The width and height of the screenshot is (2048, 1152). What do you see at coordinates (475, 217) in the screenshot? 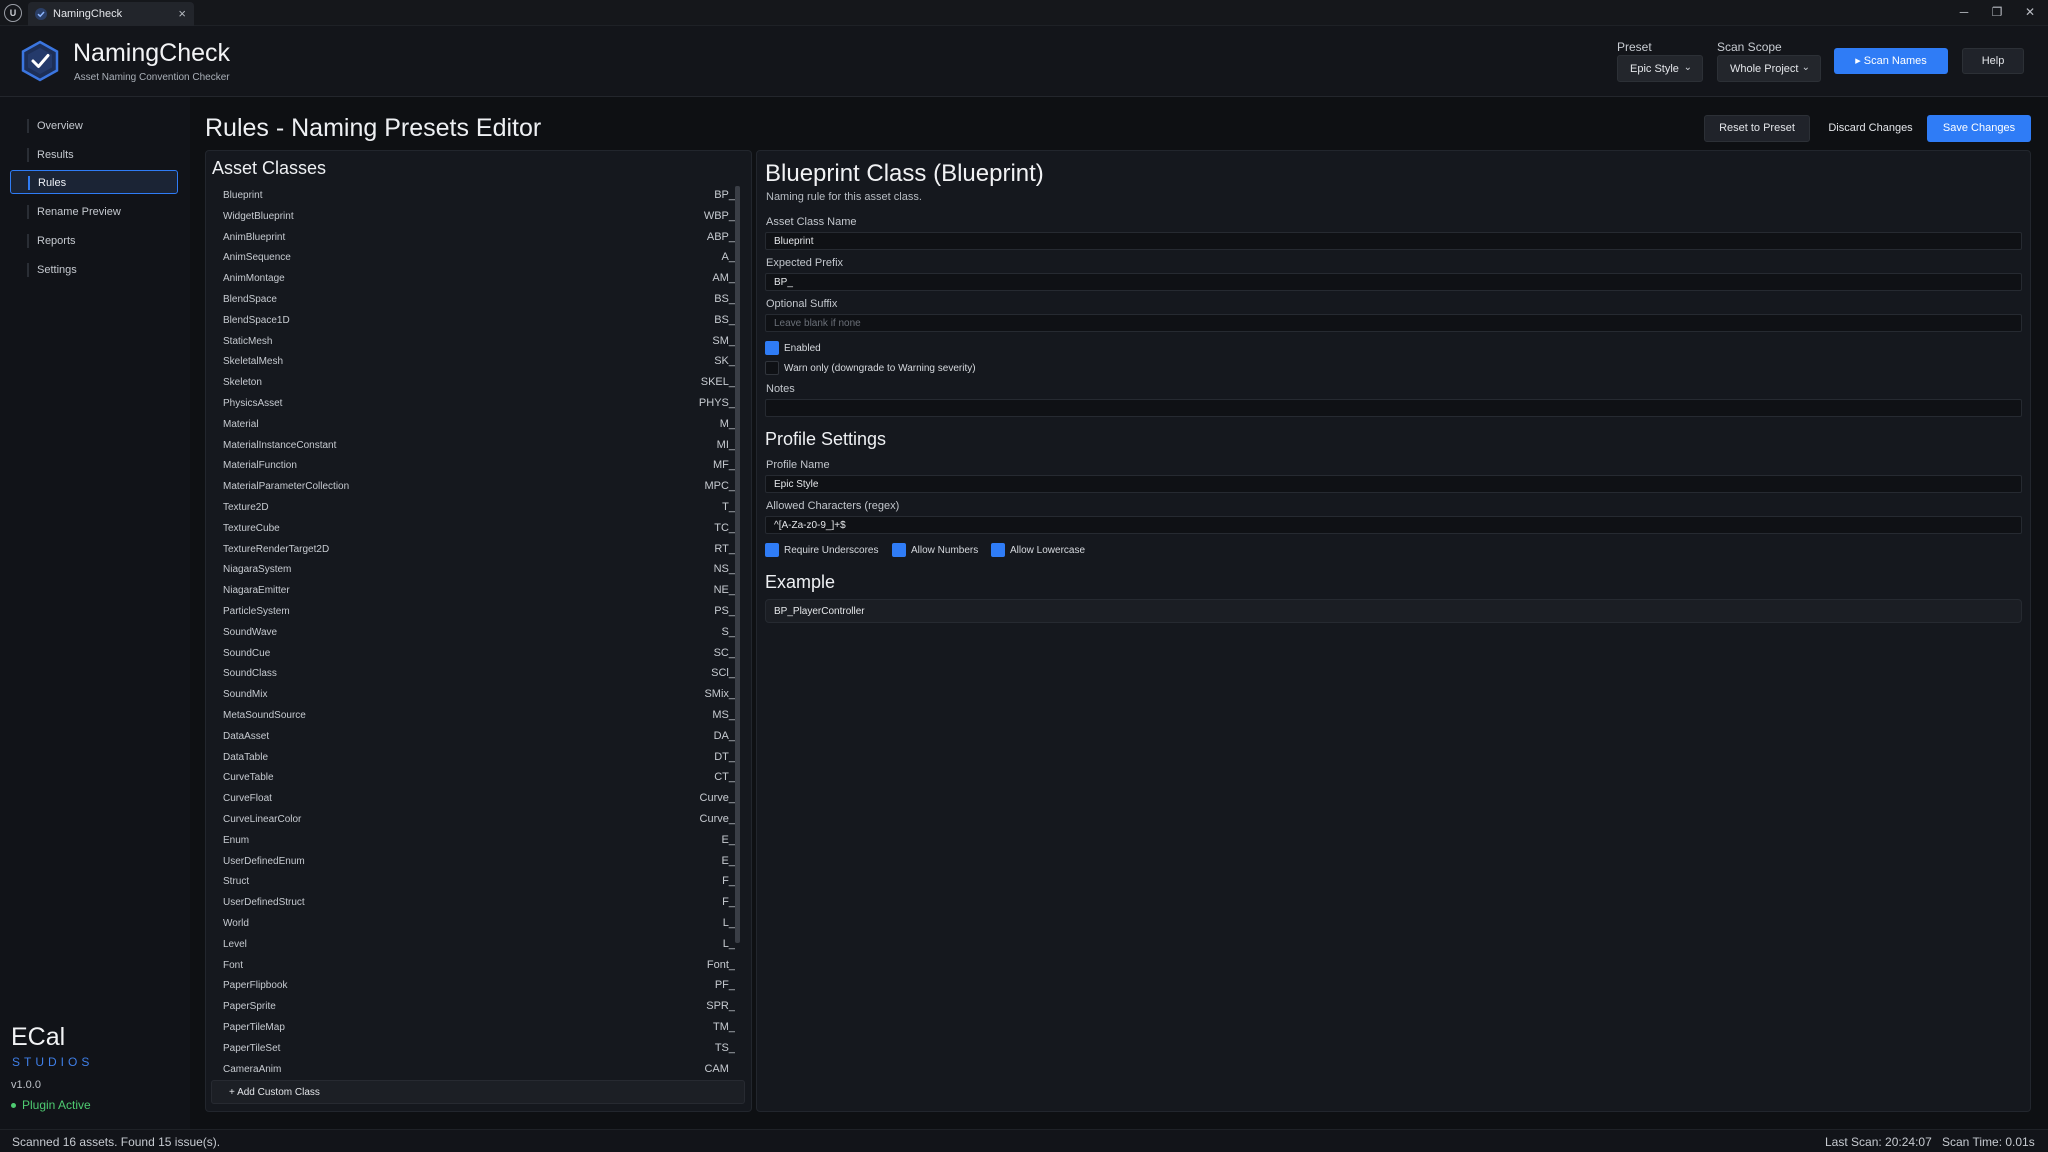
I see `asset-class-row: WidgetBlueprint WBP_` at bounding box center [475, 217].